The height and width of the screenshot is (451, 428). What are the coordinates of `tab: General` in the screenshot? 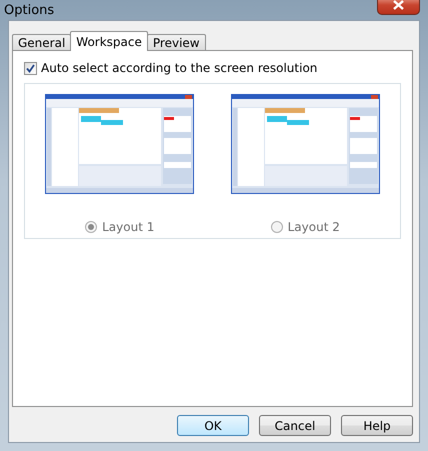 It's located at (42, 42).